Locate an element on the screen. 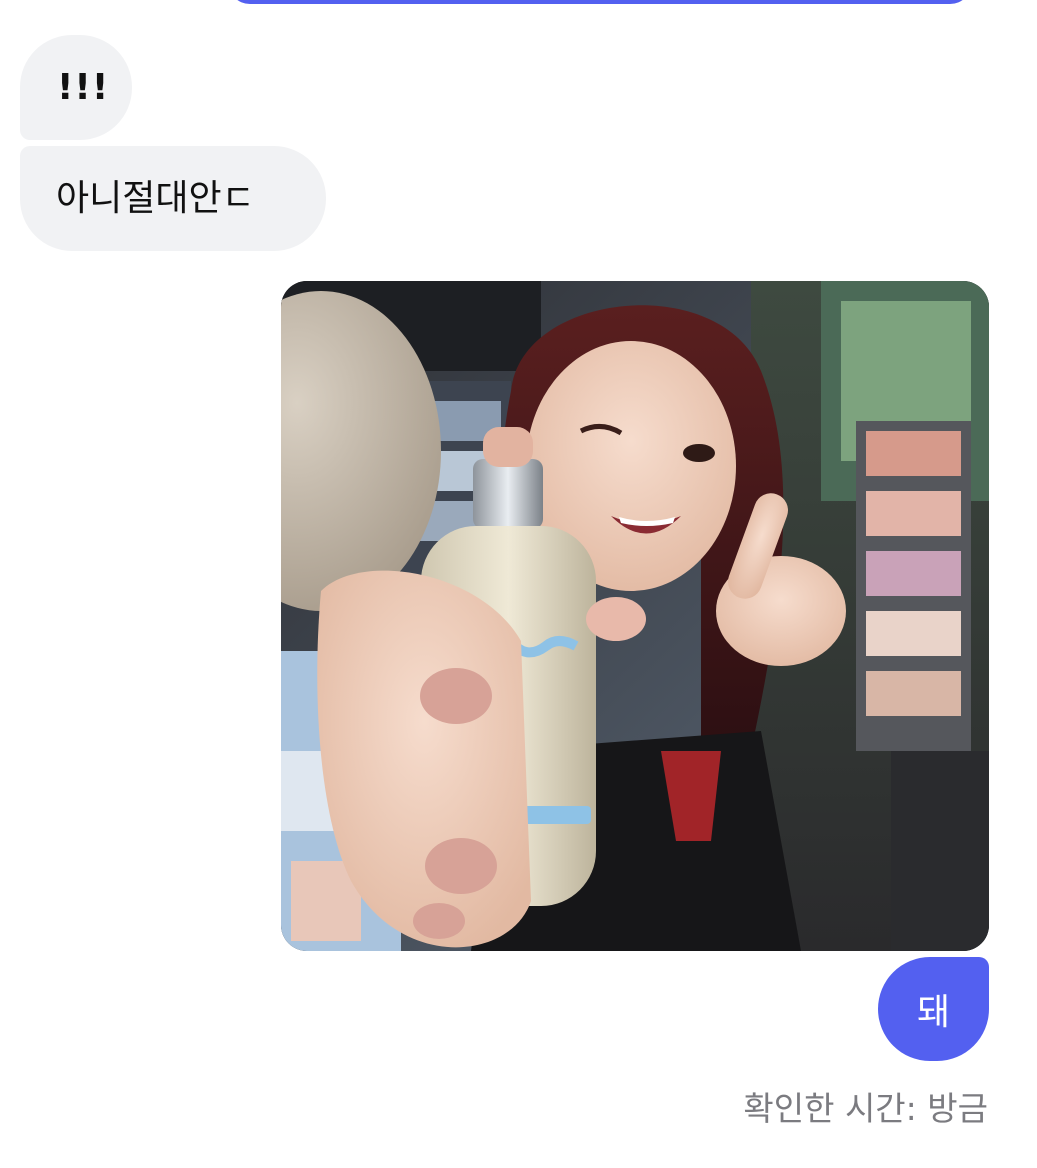 The width and height of the screenshot is (1037, 1168). message-text: !!! is located at coordinates (83, 87).